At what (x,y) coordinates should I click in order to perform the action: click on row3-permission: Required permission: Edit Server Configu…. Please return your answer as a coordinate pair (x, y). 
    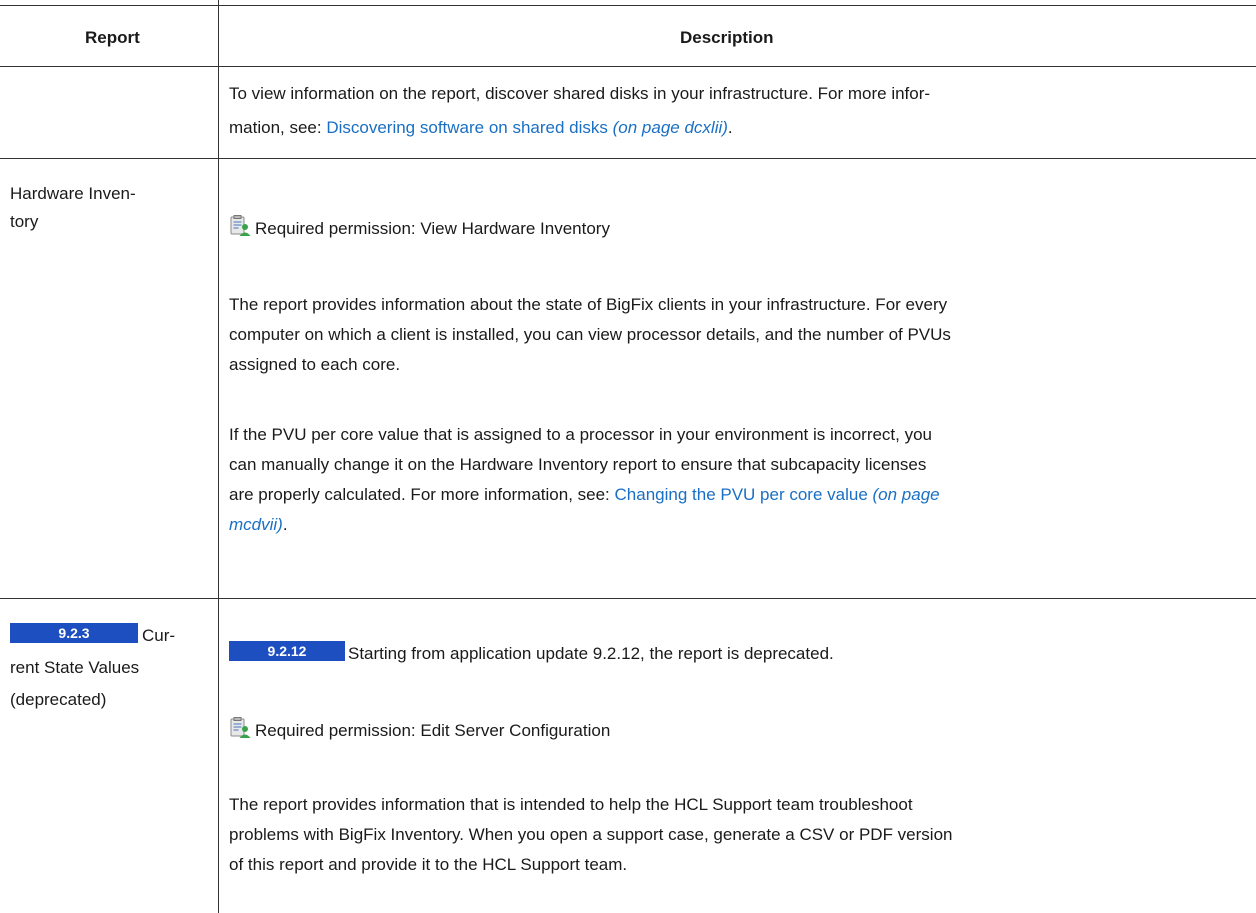
    Looking at the image, I should click on (419, 731).